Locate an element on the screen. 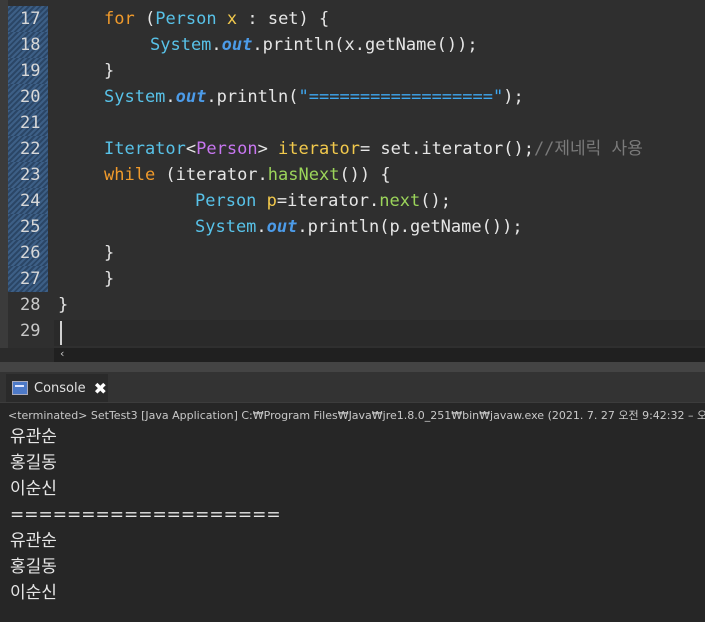 The height and width of the screenshot is (622, 705). keyword: for is located at coordinates (119, 19).